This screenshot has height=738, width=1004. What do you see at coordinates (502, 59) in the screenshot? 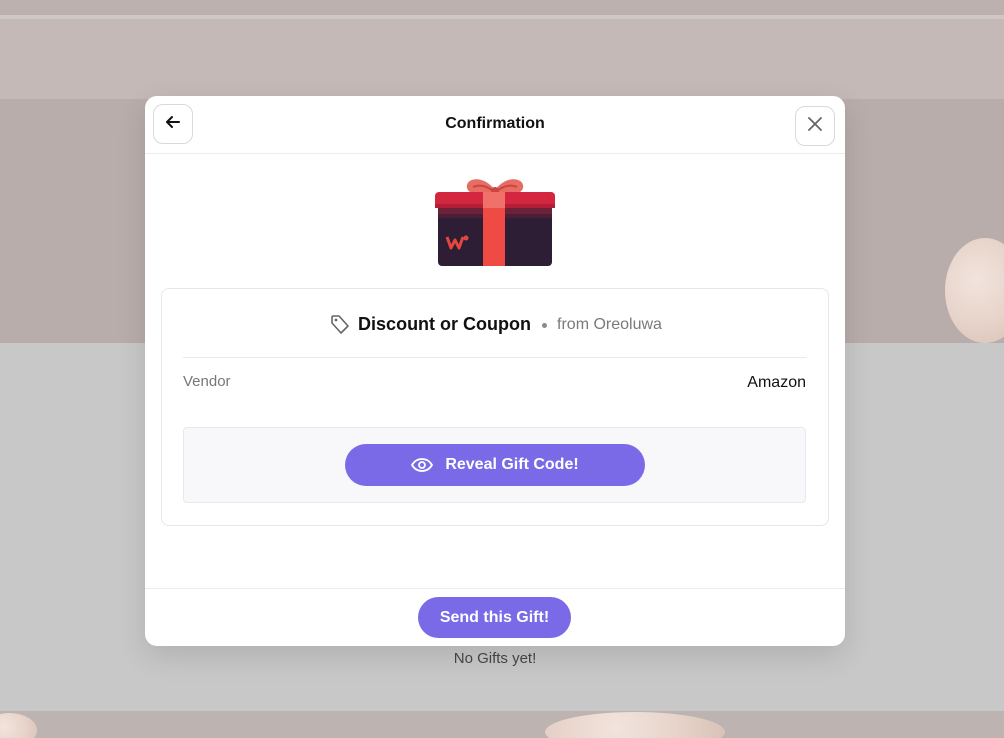
I see `page-header` at bounding box center [502, 59].